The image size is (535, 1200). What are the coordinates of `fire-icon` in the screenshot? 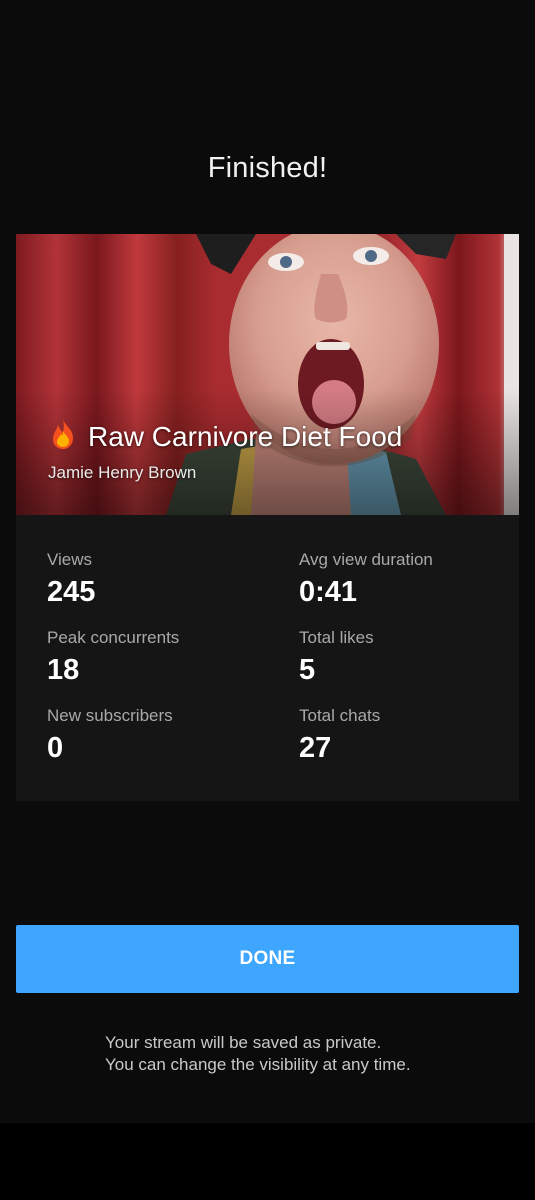 It's located at (63, 434).